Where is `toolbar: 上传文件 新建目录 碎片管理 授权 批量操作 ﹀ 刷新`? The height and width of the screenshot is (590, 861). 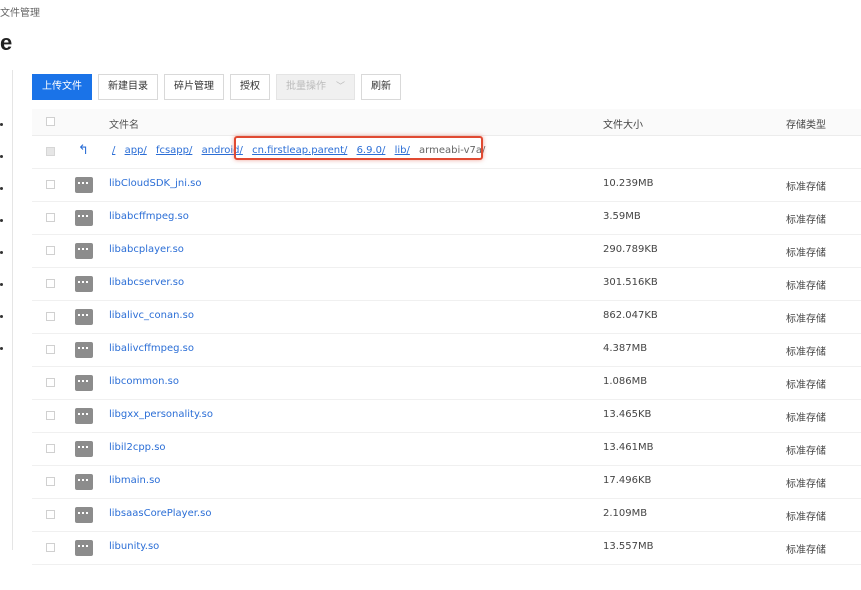 toolbar: 上传文件 新建目录 碎片管理 授权 批量操作 ﹀ 刷新 is located at coordinates (217, 87).